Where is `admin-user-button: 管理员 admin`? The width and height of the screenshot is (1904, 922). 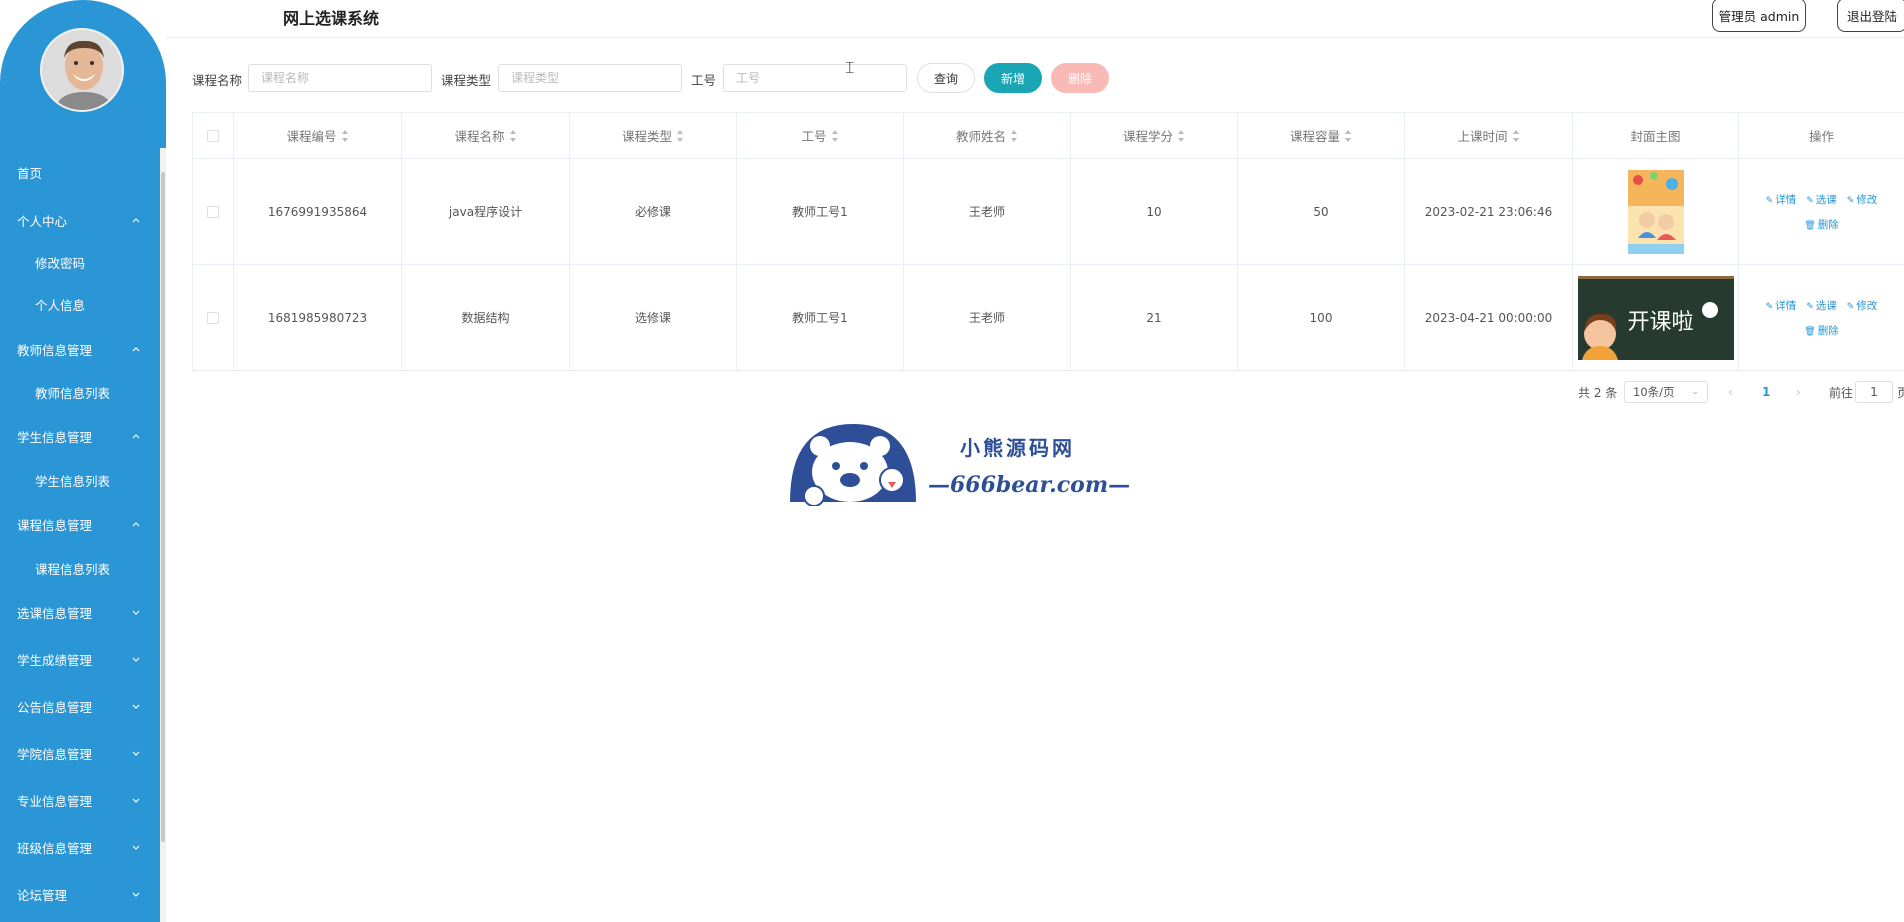 admin-user-button: 管理员 admin is located at coordinates (1759, 16).